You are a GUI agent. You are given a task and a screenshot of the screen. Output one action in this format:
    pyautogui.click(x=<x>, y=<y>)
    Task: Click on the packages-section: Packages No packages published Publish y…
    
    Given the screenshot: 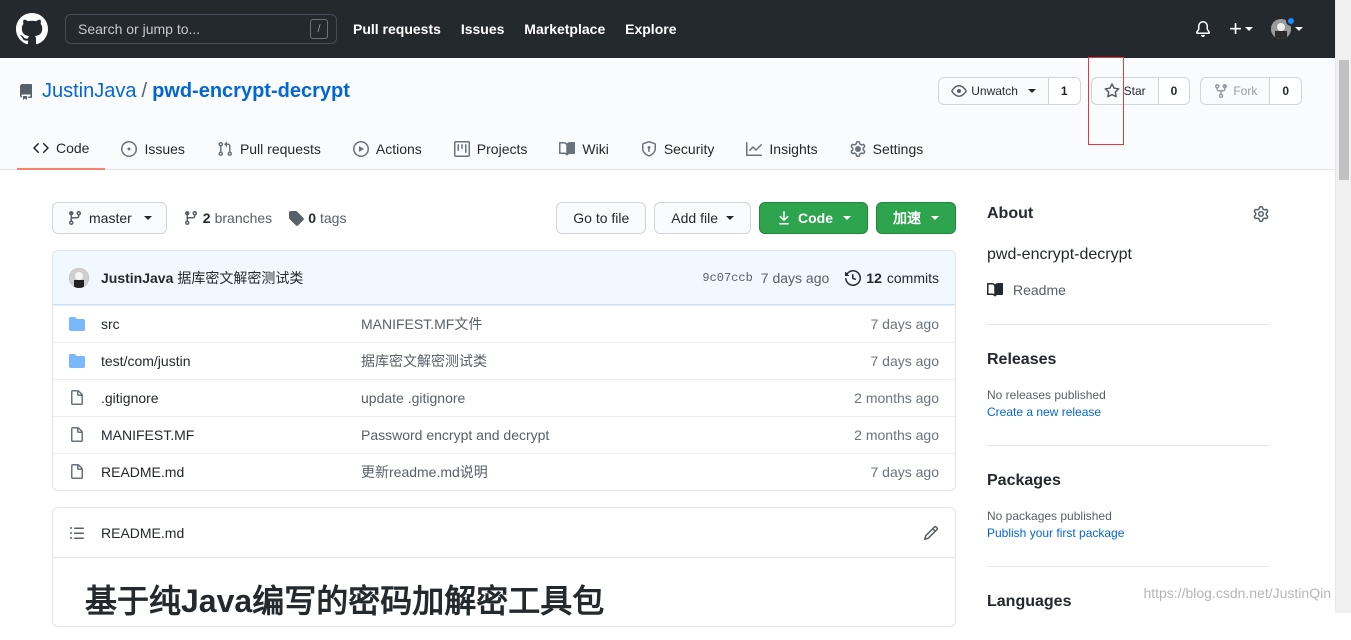 What is the action you would take?
    pyautogui.click(x=1128, y=493)
    